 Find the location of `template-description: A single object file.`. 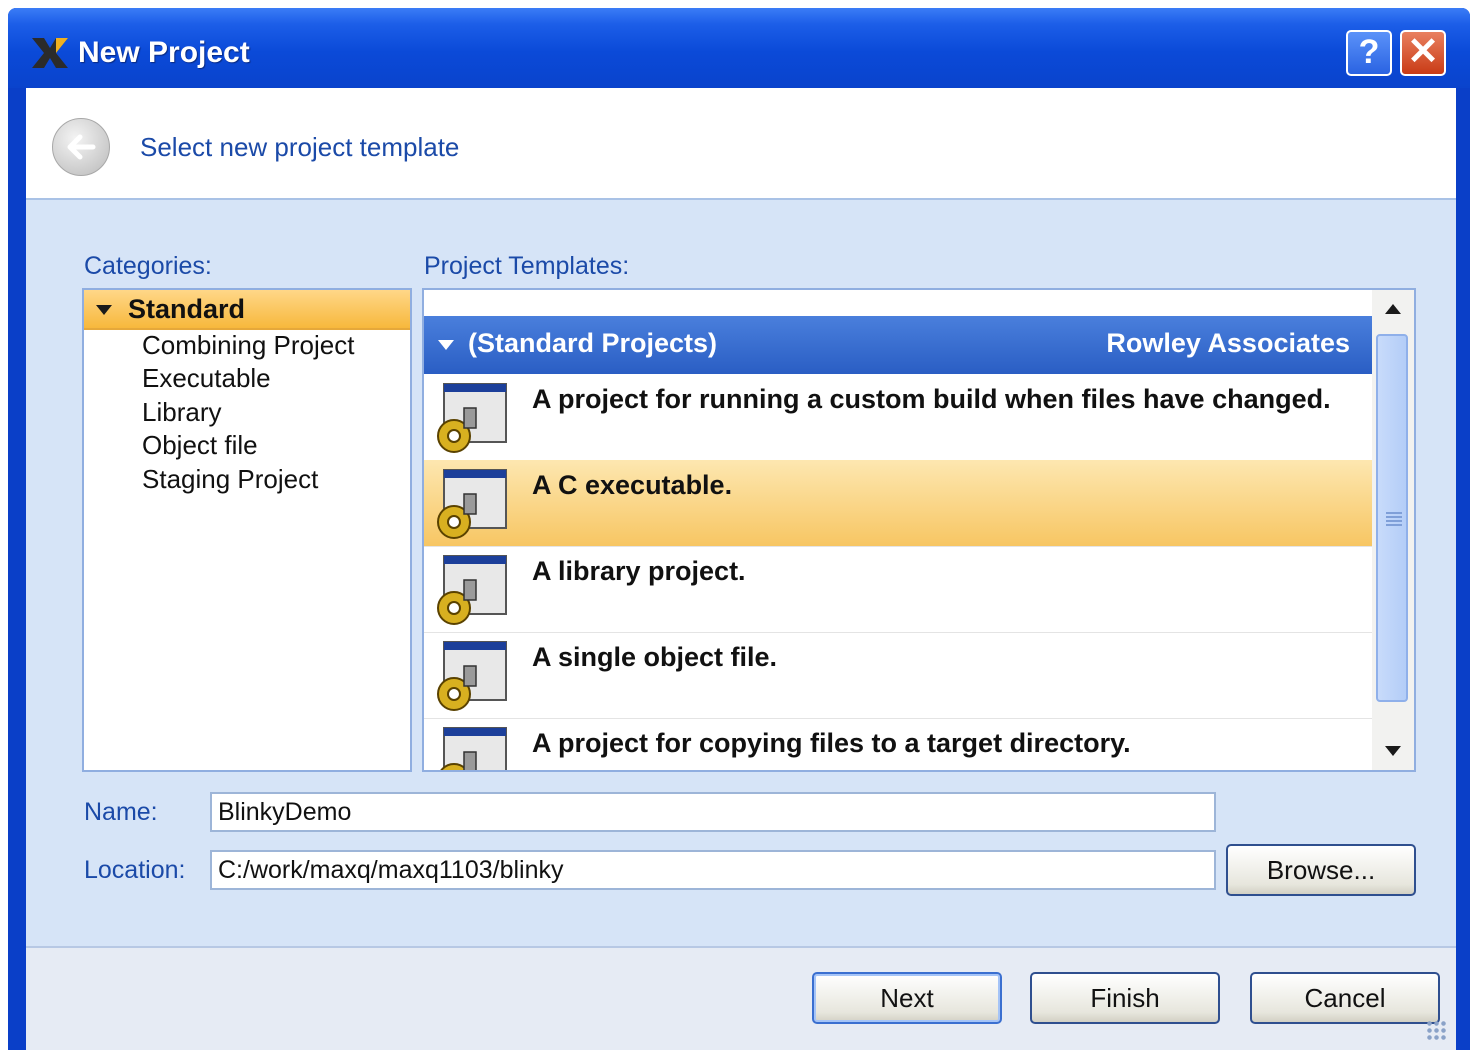

template-description: A single object file. is located at coordinates (655, 657).